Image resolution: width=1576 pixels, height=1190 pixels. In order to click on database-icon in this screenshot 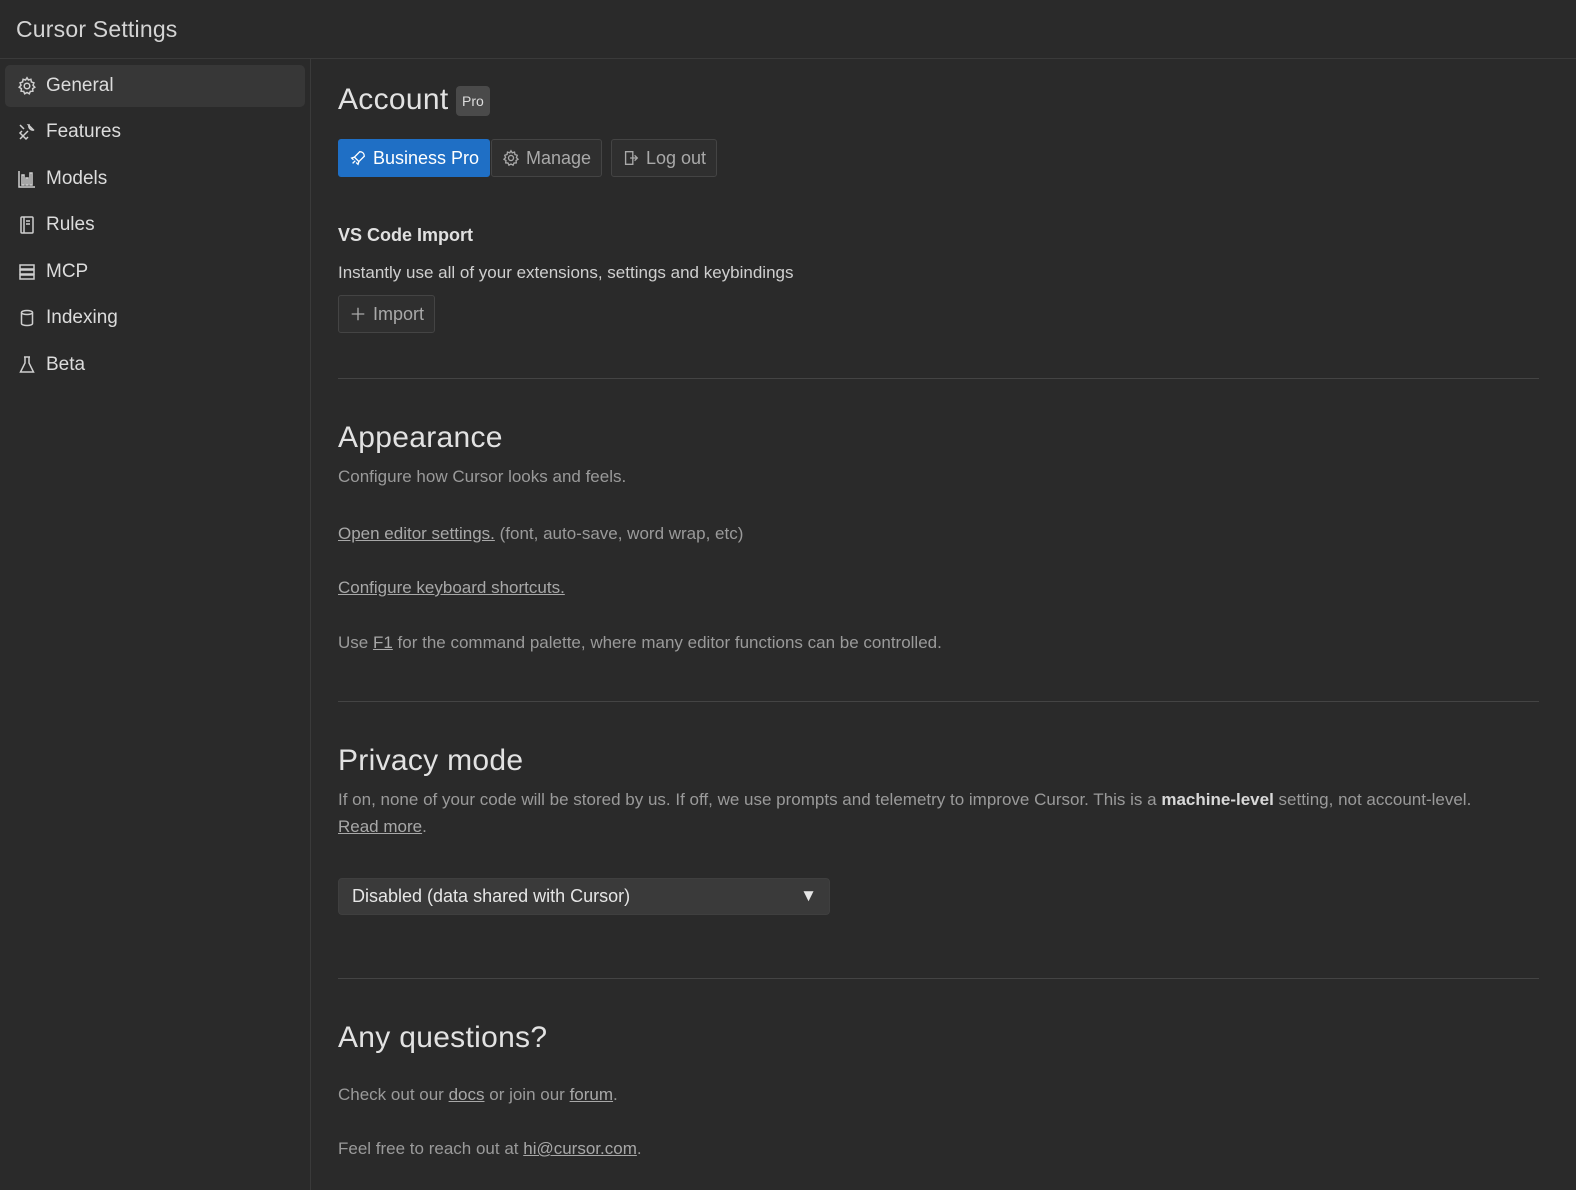, I will do `click(27, 318)`.